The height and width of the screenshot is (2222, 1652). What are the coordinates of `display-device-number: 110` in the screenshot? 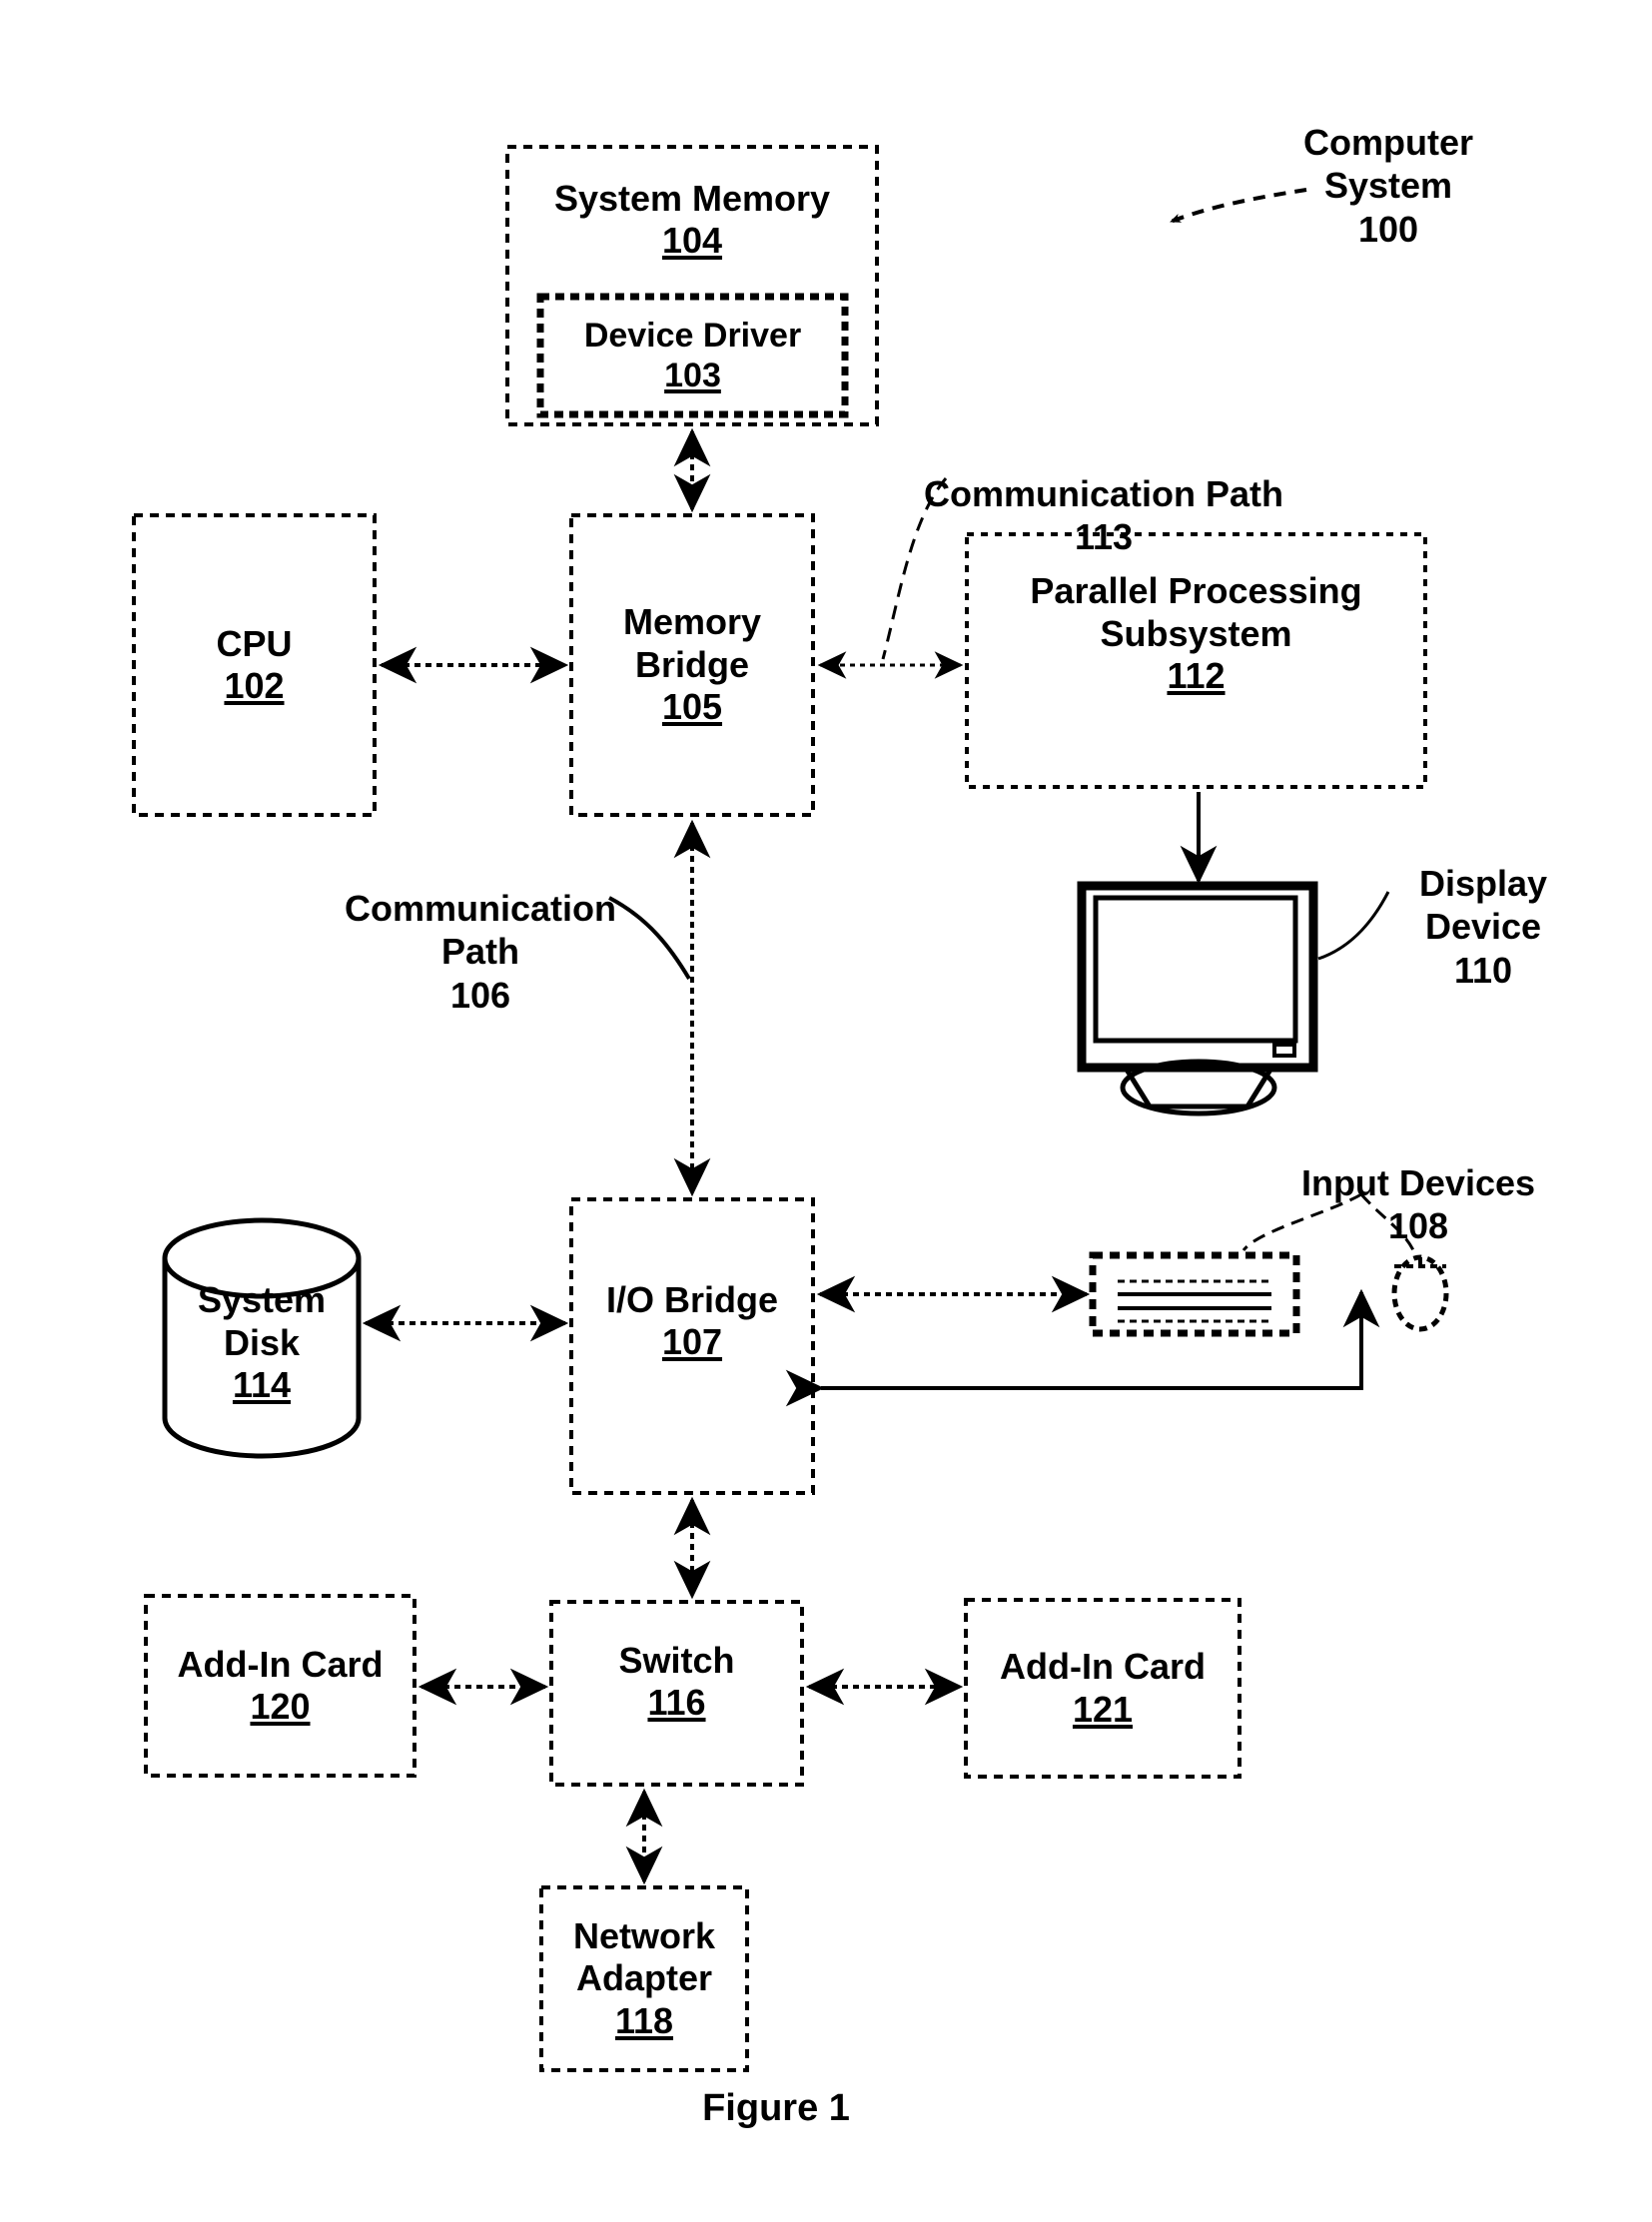 It's located at (1483, 970).